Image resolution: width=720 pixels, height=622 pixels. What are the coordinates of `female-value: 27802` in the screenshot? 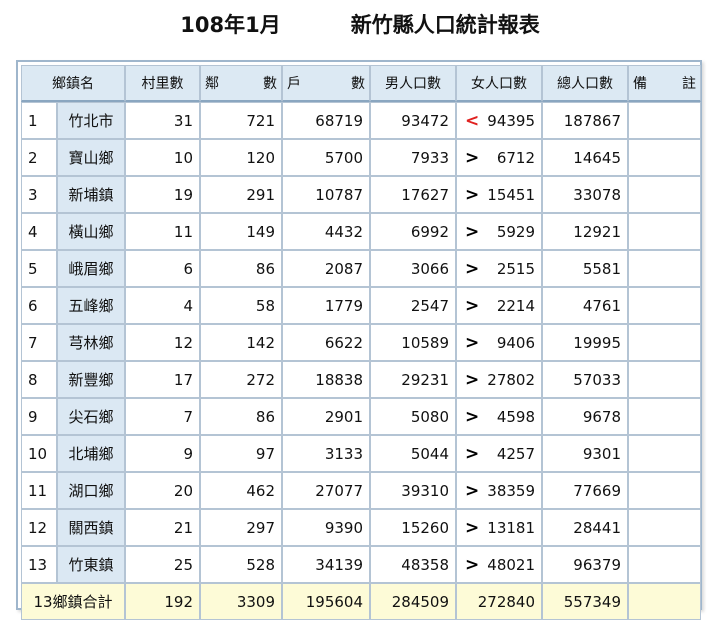 It's located at (511, 379).